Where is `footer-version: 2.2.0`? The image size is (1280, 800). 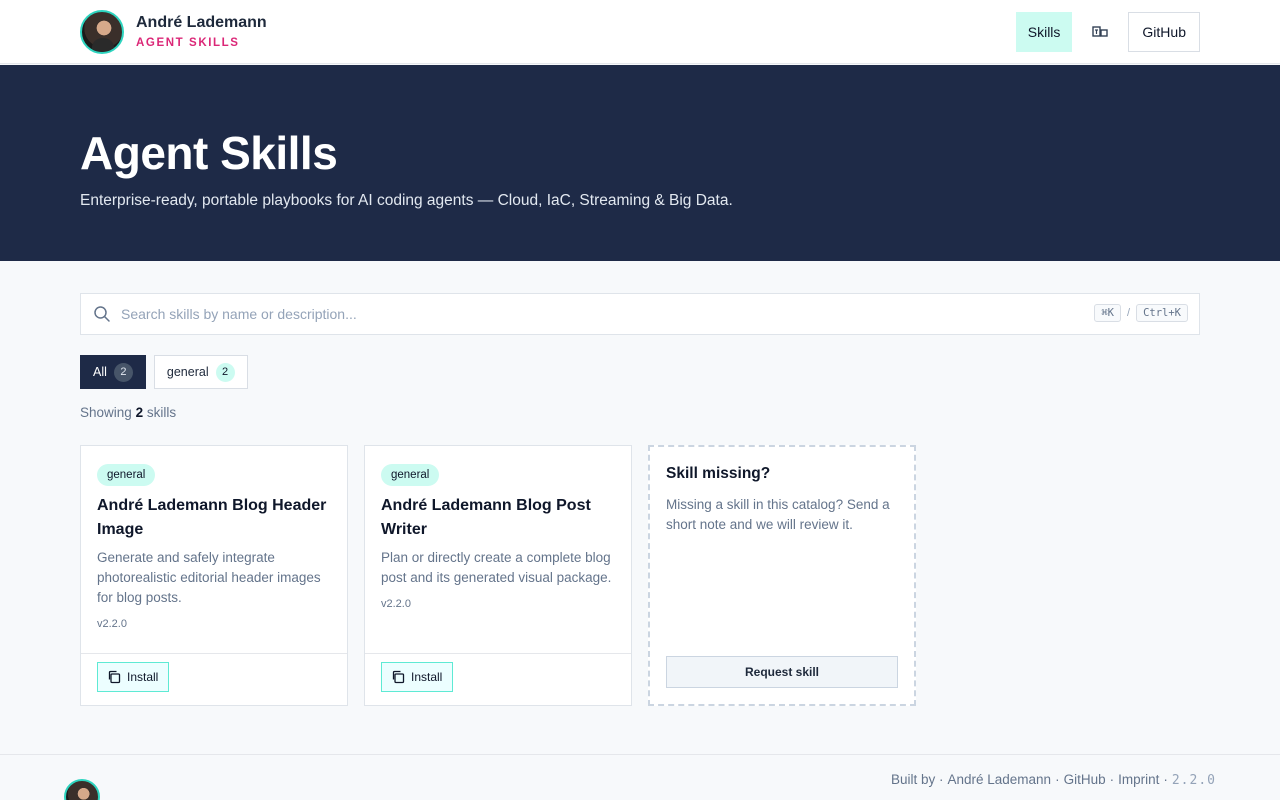 footer-version: 2.2.0 is located at coordinates (1193, 780).